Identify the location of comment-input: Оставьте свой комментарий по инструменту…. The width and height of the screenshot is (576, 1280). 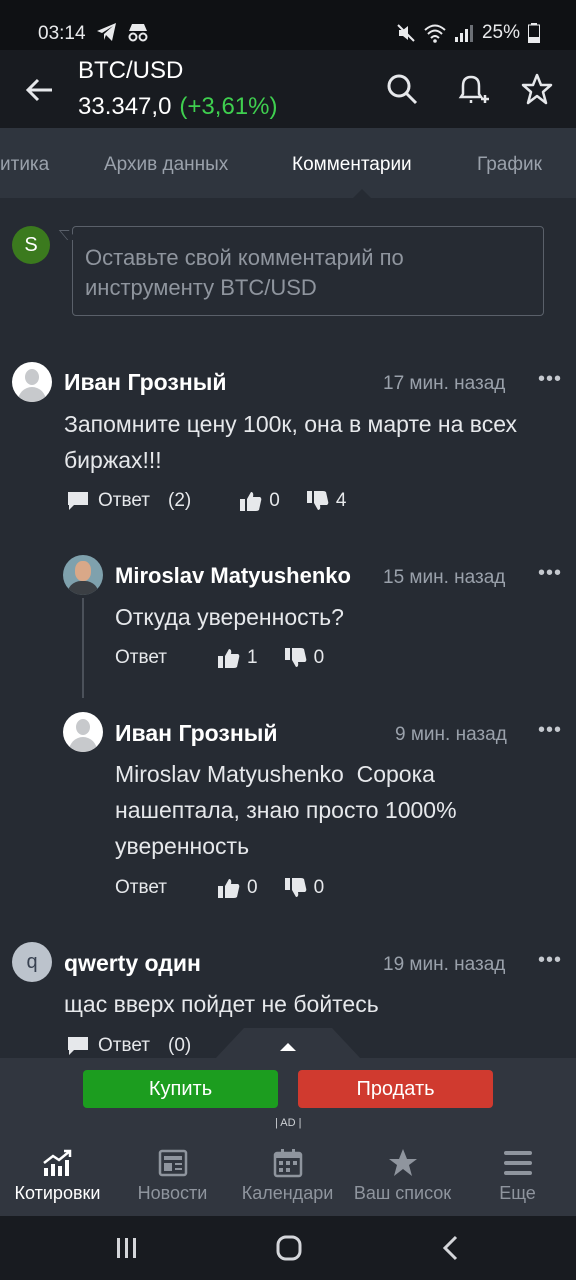
(308, 271).